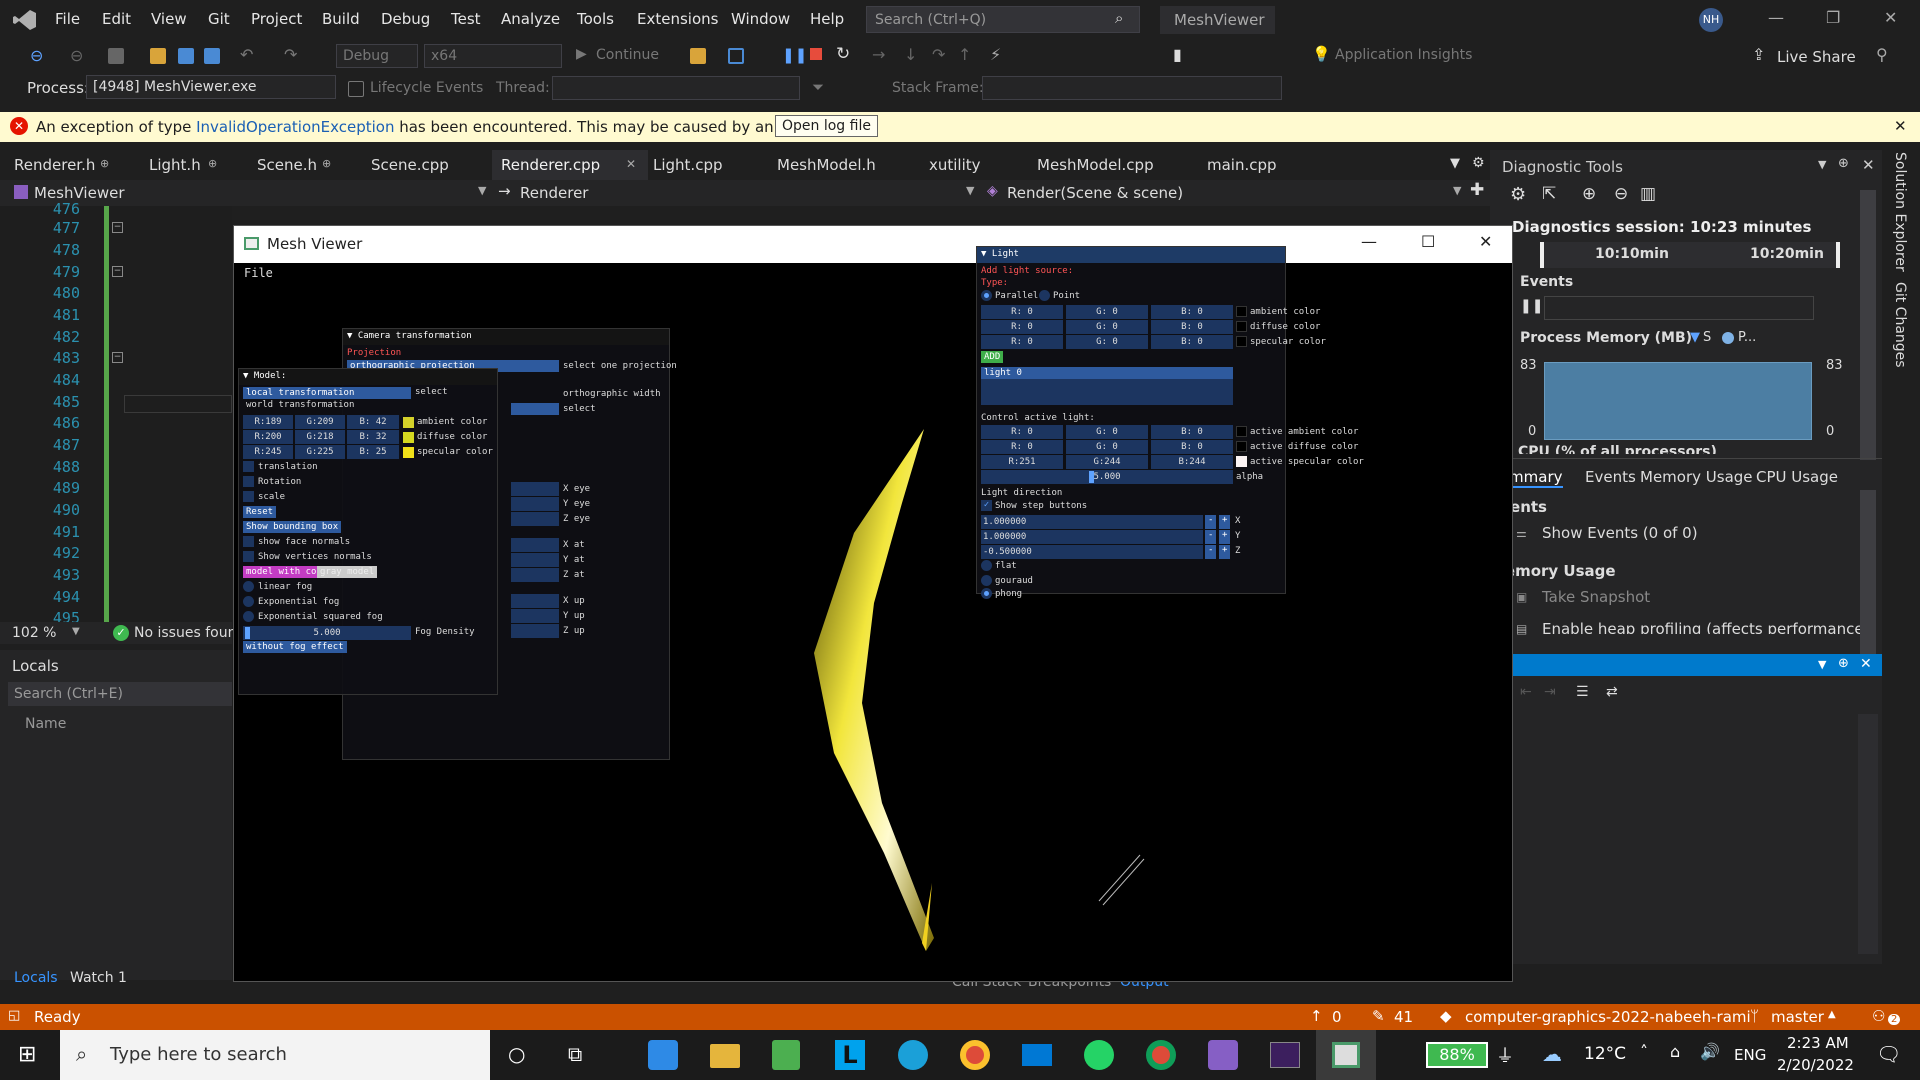 The image size is (1920, 1080). Describe the element at coordinates (1022, 462) in the screenshot. I see `active-specular-r: R:251` at that location.